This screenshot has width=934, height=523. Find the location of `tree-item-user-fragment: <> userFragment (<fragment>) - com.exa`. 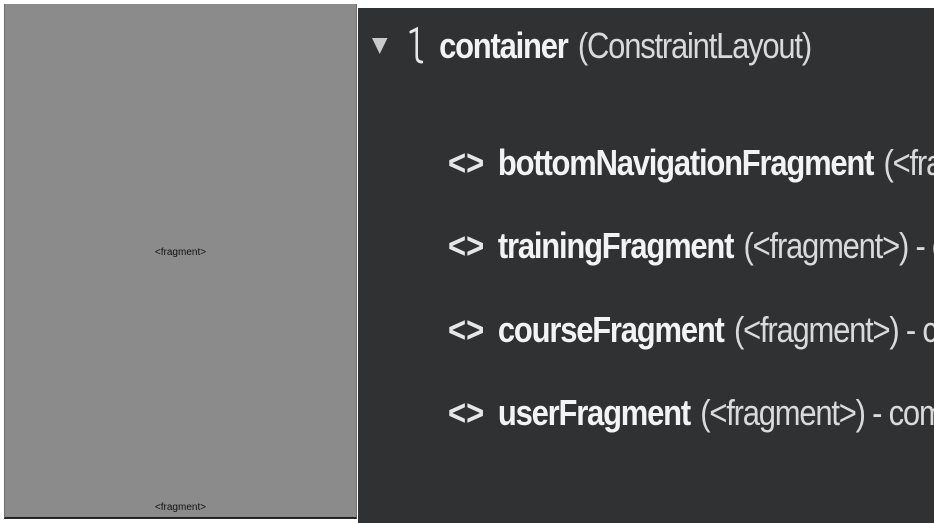

tree-item-user-fragment: <> userFragment (<fragment>) - com.exa is located at coordinates (691, 413).